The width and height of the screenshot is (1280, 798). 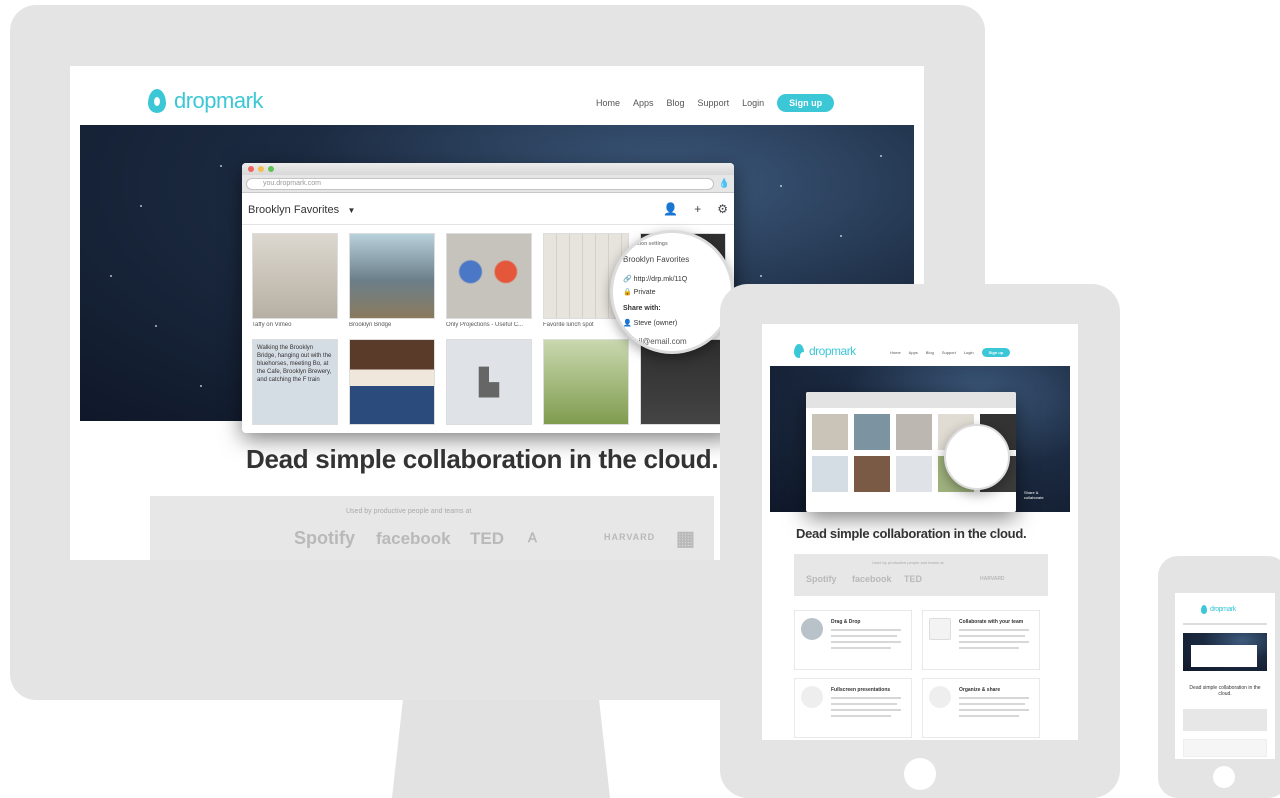 I want to click on dropmark-extension-icon: 💧, so click(x=724, y=183).